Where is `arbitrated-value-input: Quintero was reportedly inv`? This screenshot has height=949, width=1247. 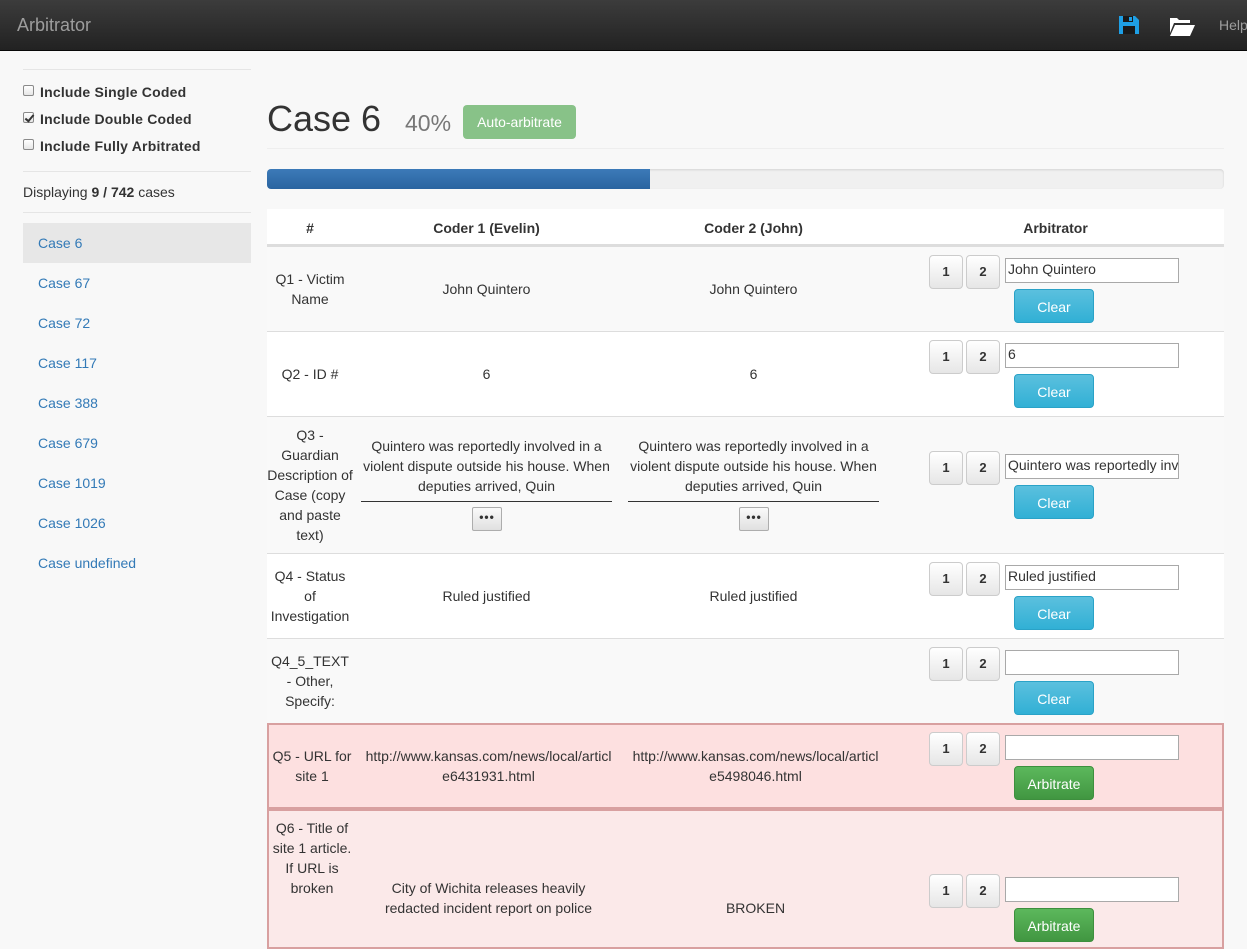
arbitrated-value-input: Quintero was reportedly inv is located at coordinates (1092, 466).